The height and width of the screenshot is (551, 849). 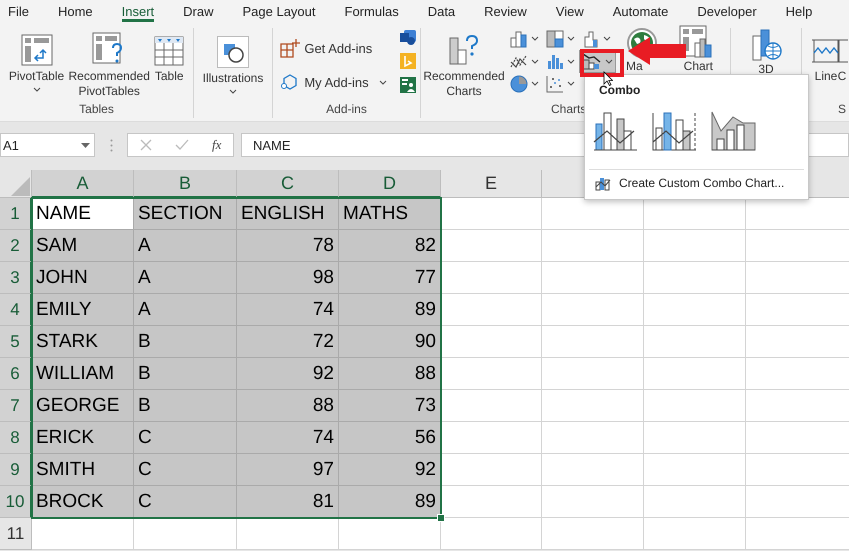 What do you see at coordinates (570, 11) in the screenshot?
I see `ribbon-tab: View` at bounding box center [570, 11].